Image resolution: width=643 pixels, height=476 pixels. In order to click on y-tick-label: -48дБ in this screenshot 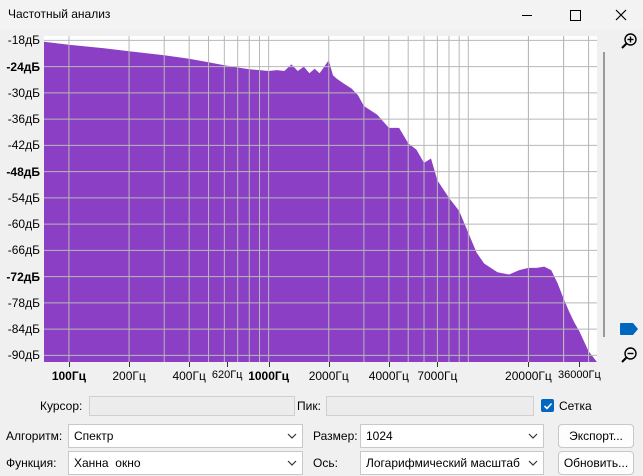, I will do `click(23, 171)`.